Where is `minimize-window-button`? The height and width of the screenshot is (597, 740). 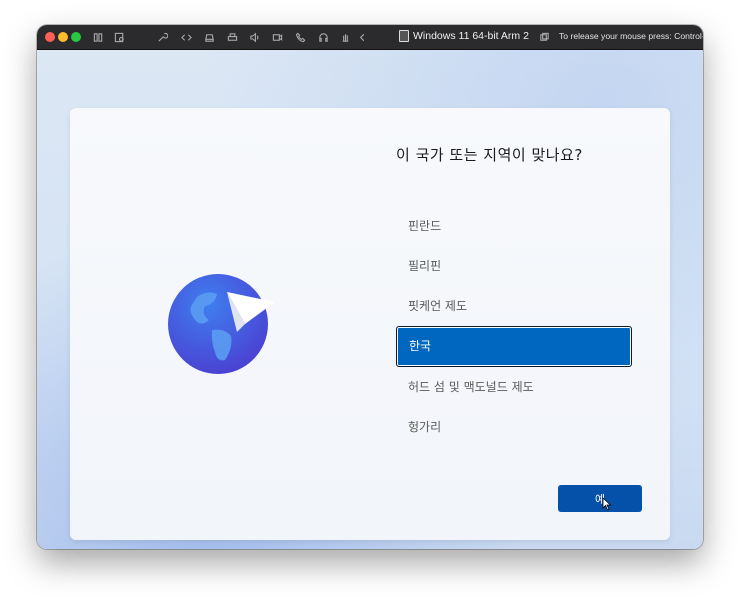
minimize-window-button is located at coordinates (63, 37).